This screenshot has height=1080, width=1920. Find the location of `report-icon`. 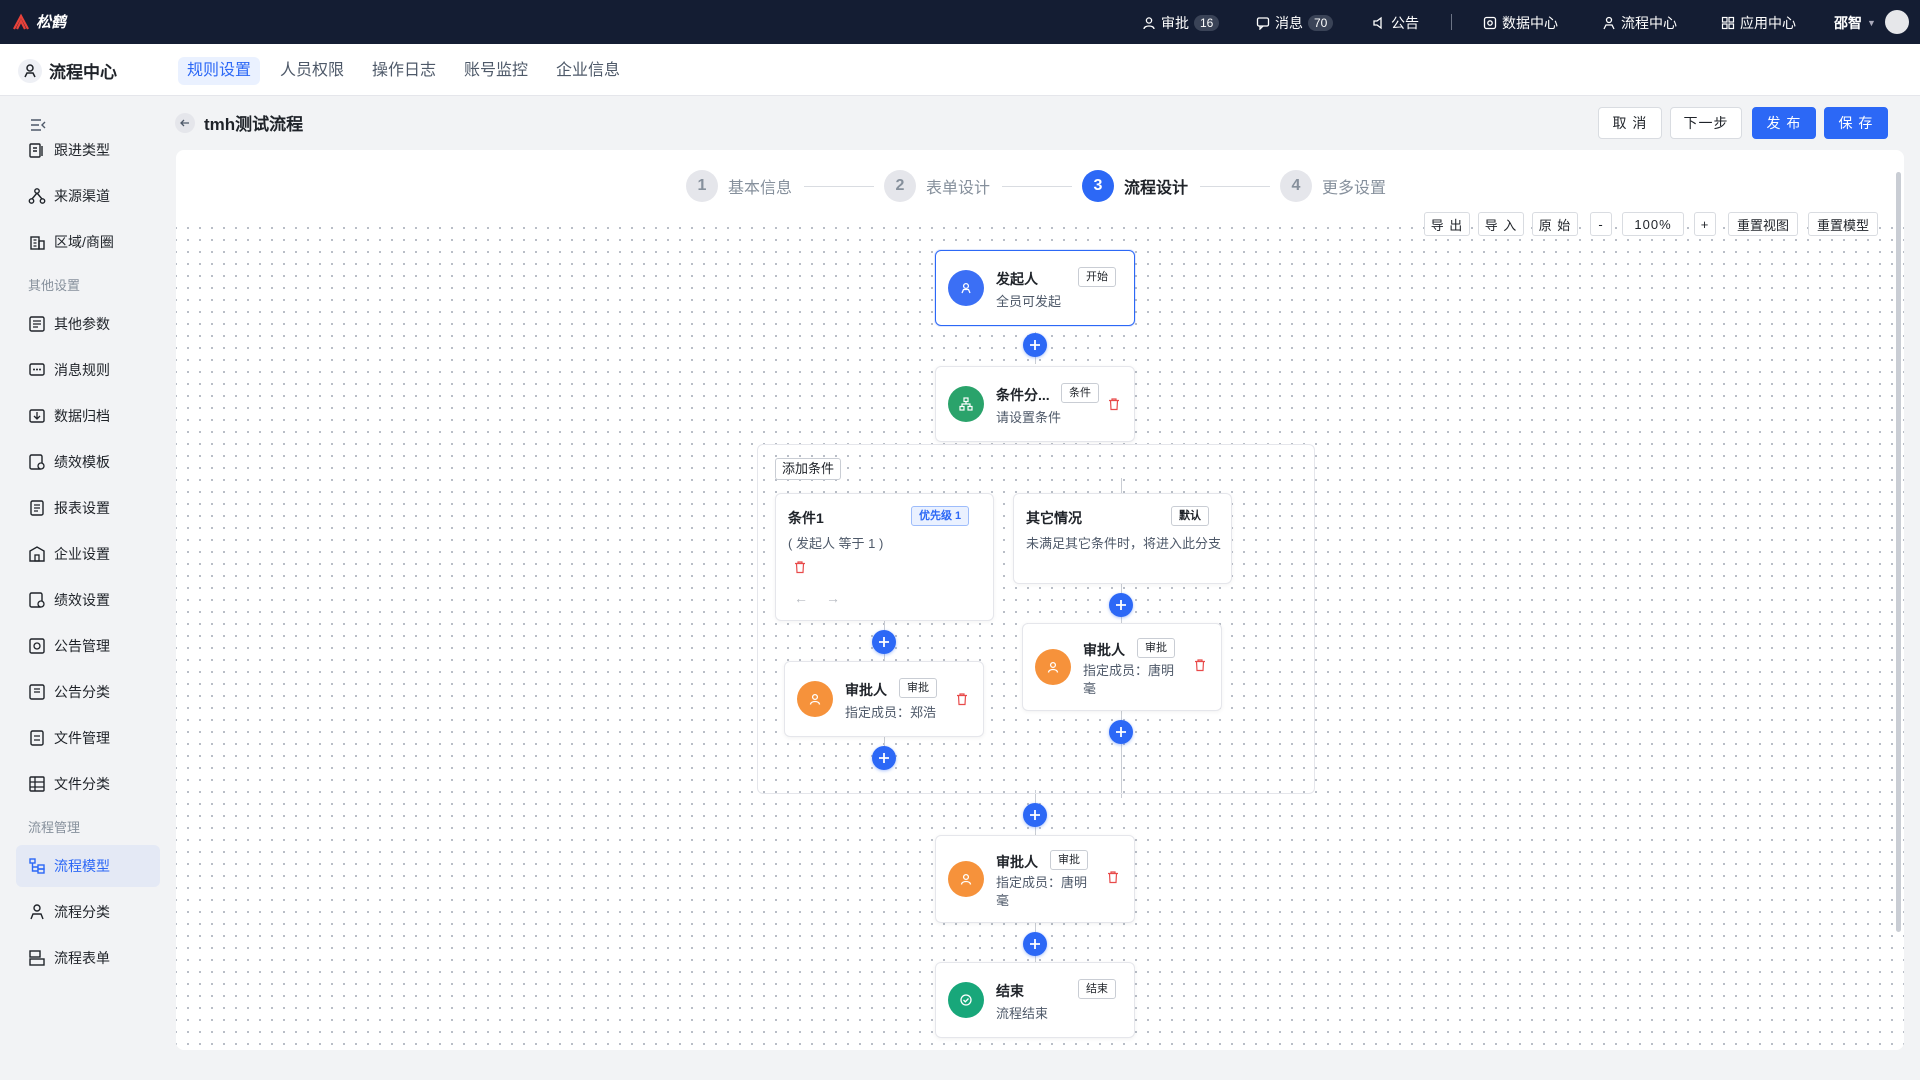

report-icon is located at coordinates (37, 508).